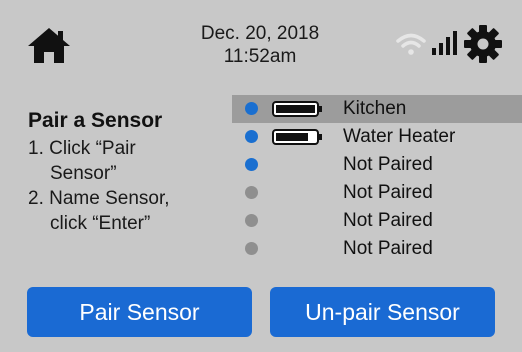 The height and width of the screenshot is (352, 522). I want to click on sensor-row-water-heater: Water Heater, so click(377, 137).